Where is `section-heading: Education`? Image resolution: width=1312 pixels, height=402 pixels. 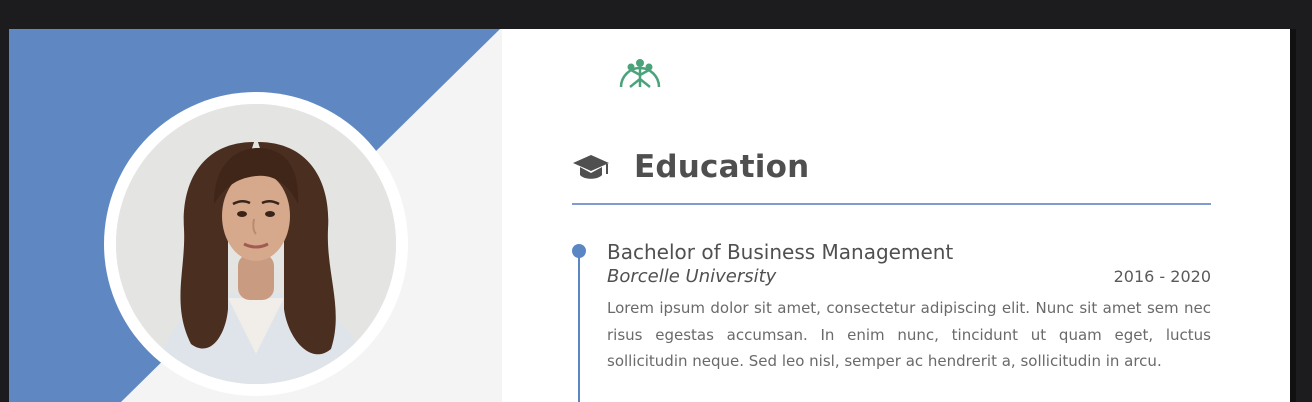 section-heading: Education is located at coordinates (690, 167).